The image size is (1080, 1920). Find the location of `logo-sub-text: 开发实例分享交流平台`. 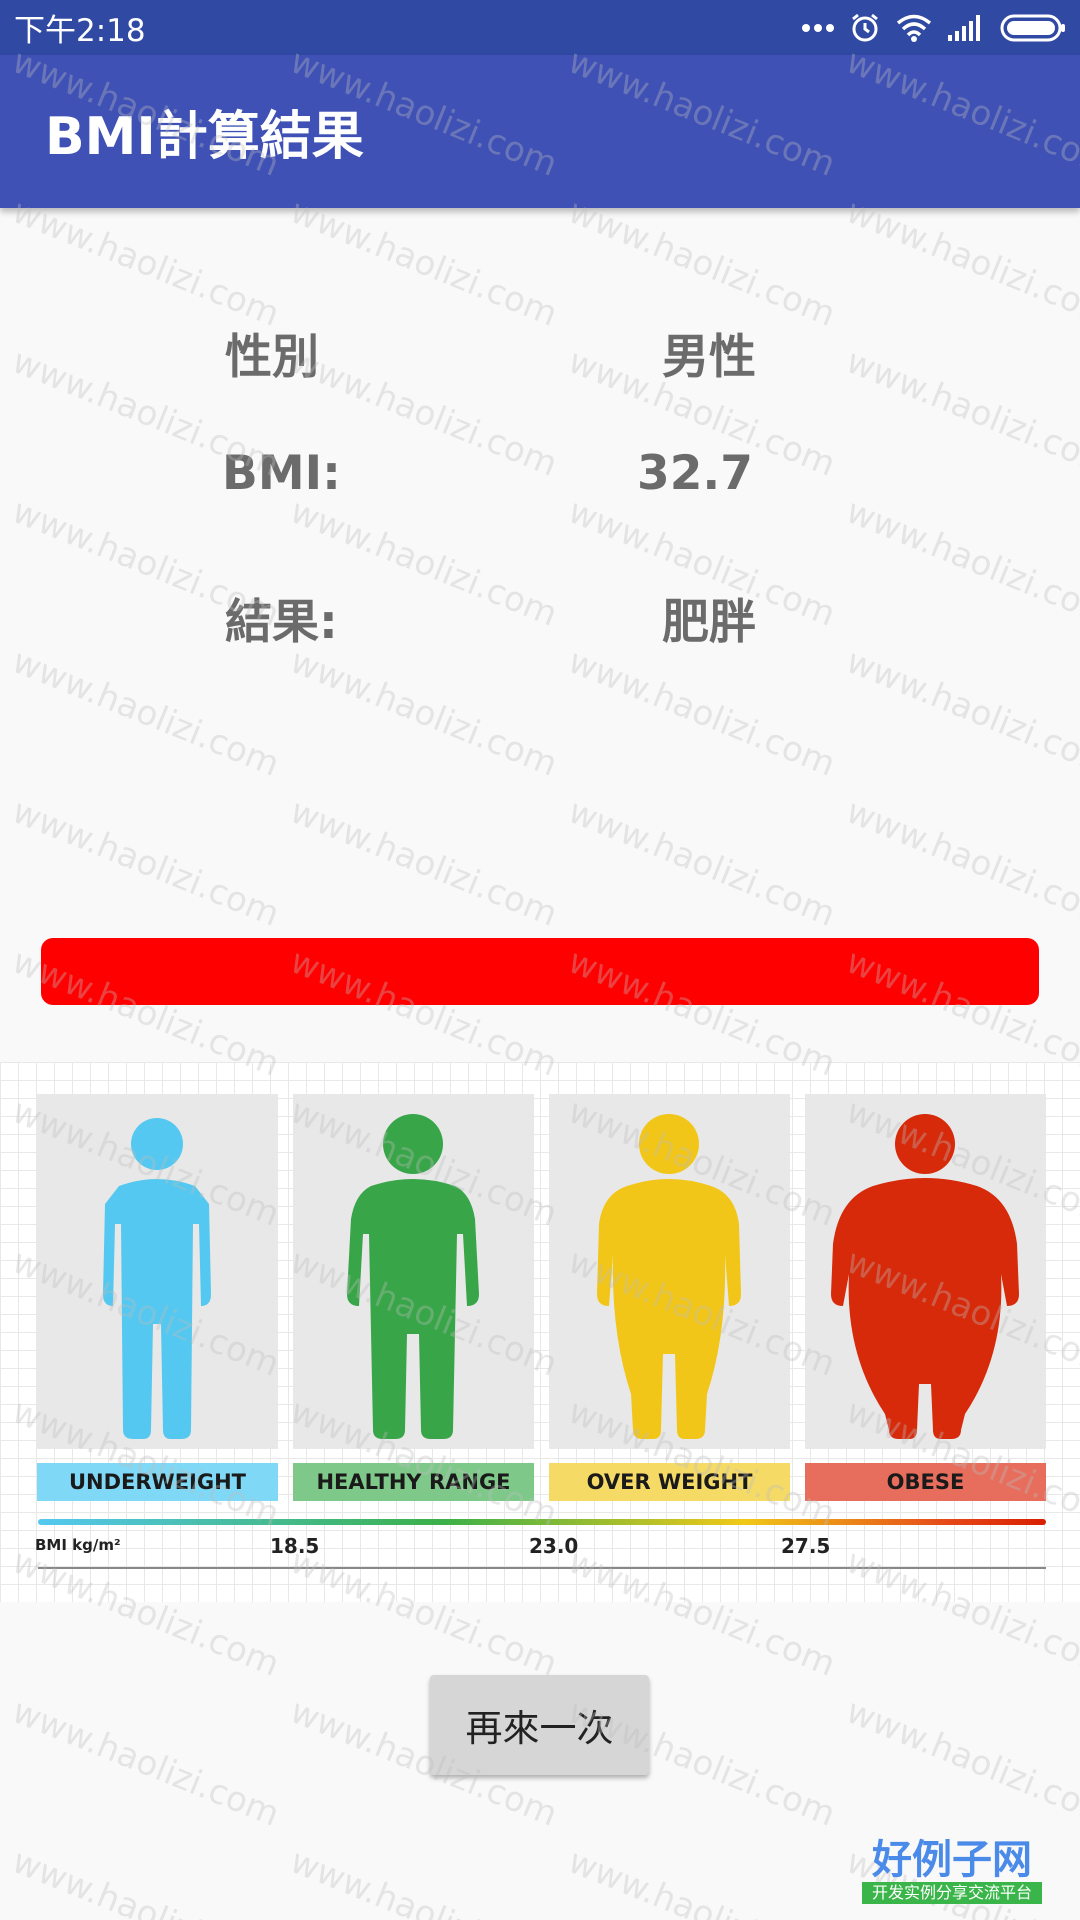

logo-sub-text: 开发实例分享交流平台 is located at coordinates (952, 1893).